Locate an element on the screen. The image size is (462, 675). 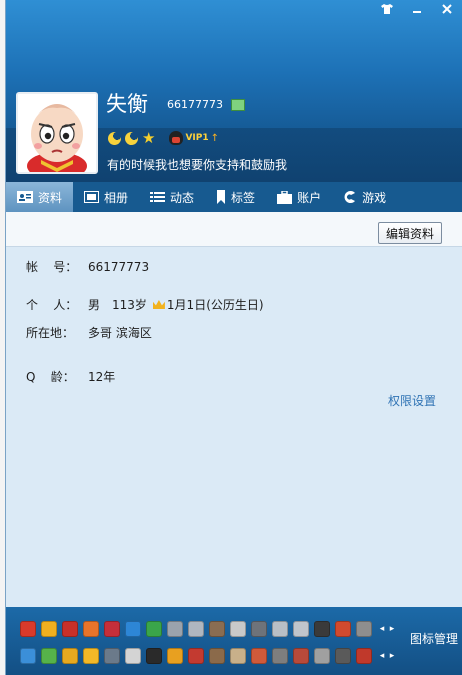
gender-value: 男 is located at coordinates (94, 305).